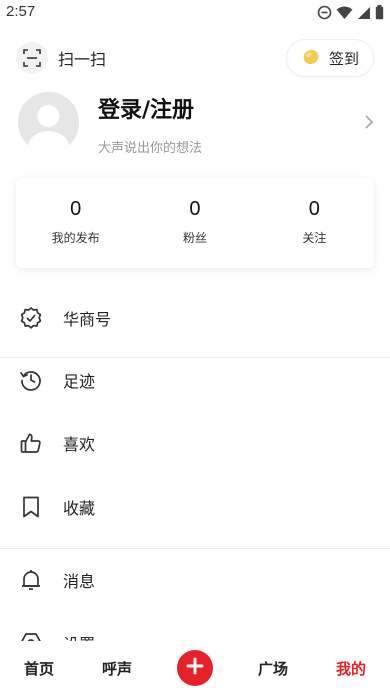 The width and height of the screenshot is (390, 693). I want to click on nav-square: 广场, so click(273, 668).